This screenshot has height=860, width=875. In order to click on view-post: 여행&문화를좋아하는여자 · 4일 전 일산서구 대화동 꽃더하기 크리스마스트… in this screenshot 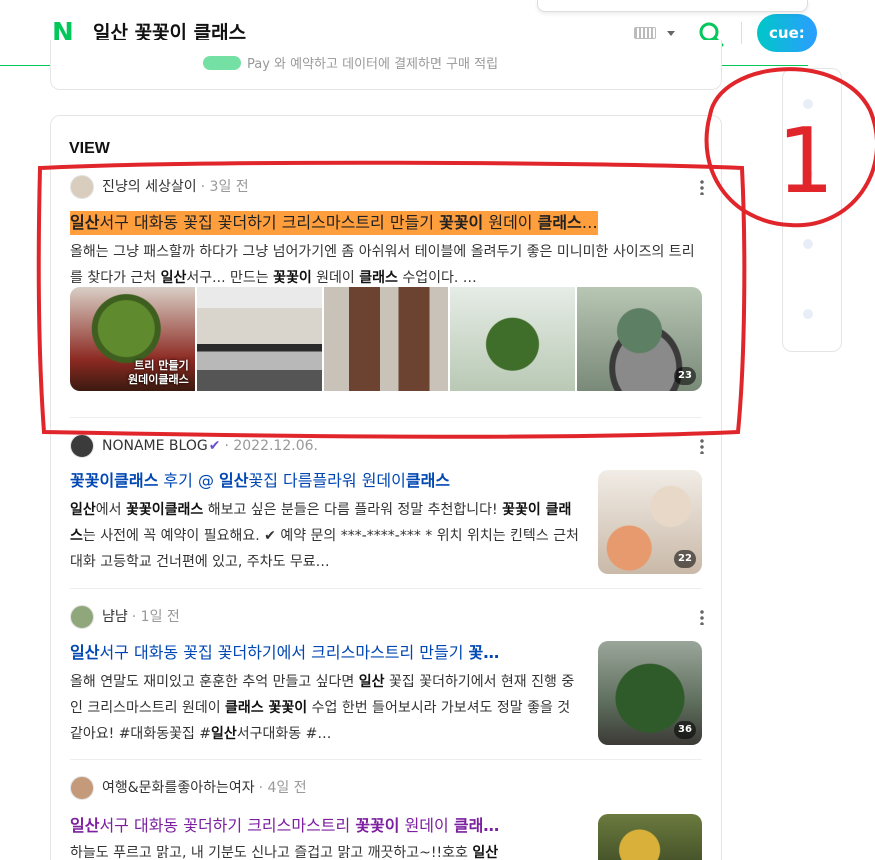, I will do `click(386, 818)`.